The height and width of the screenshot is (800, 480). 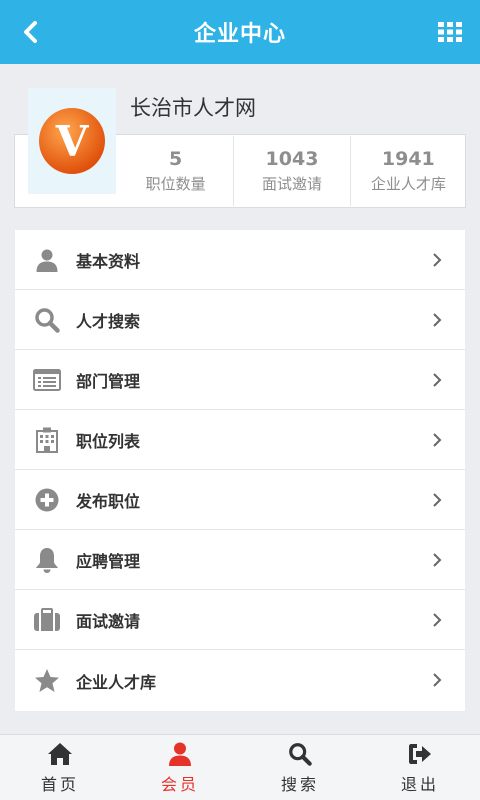 I want to click on tab-logout: 退出, so click(x=420, y=767).